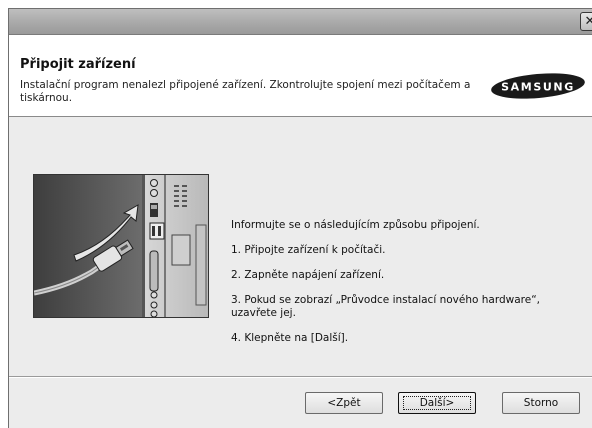 The image size is (592, 428). I want to click on usb-connection-illustration, so click(121, 246).